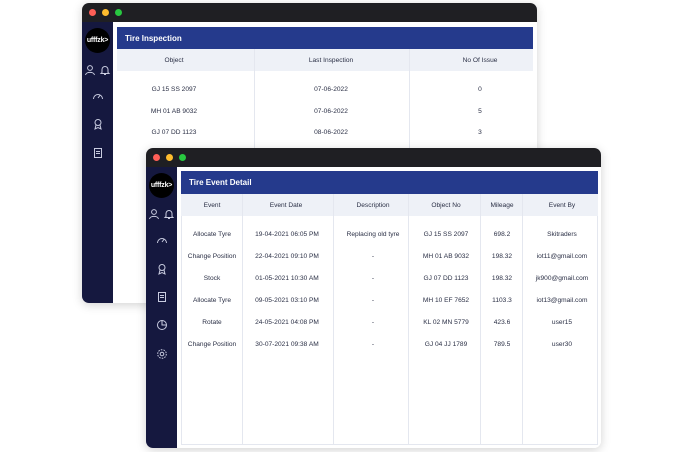 The width and height of the screenshot is (682, 452). What do you see at coordinates (212, 205) in the screenshot?
I see `column-header-event: Event` at bounding box center [212, 205].